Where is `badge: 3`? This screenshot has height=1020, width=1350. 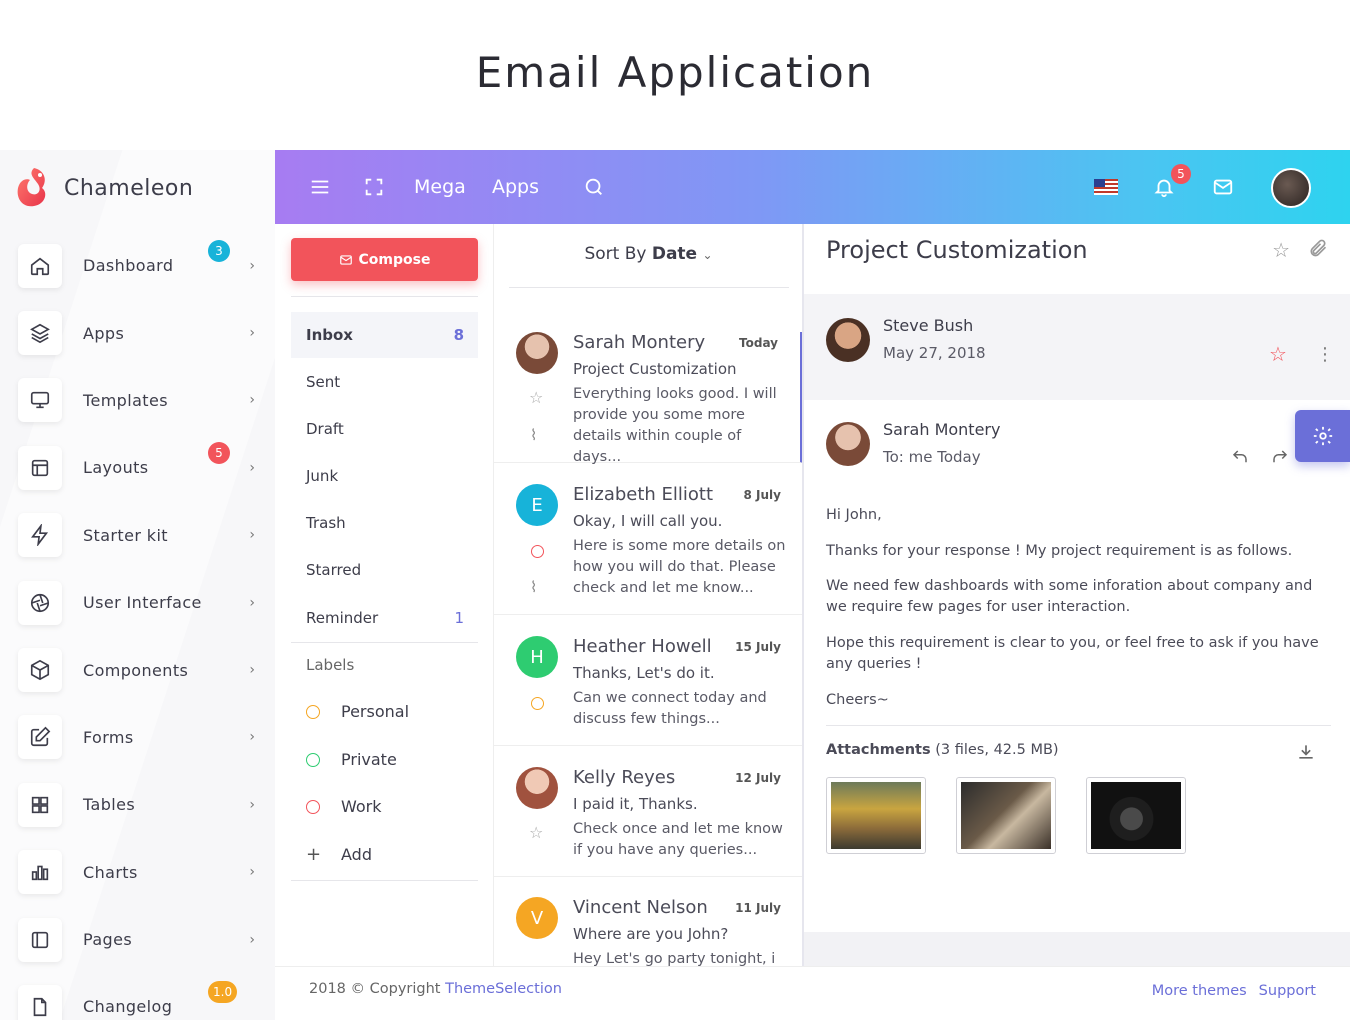
badge: 3 is located at coordinates (219, 251).